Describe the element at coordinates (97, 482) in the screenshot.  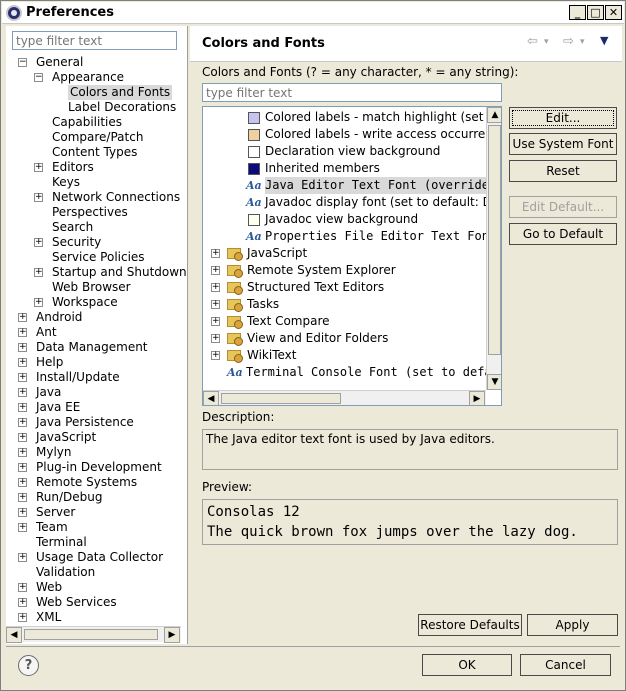
I see `tree-item: + Remote Systems` at that location.